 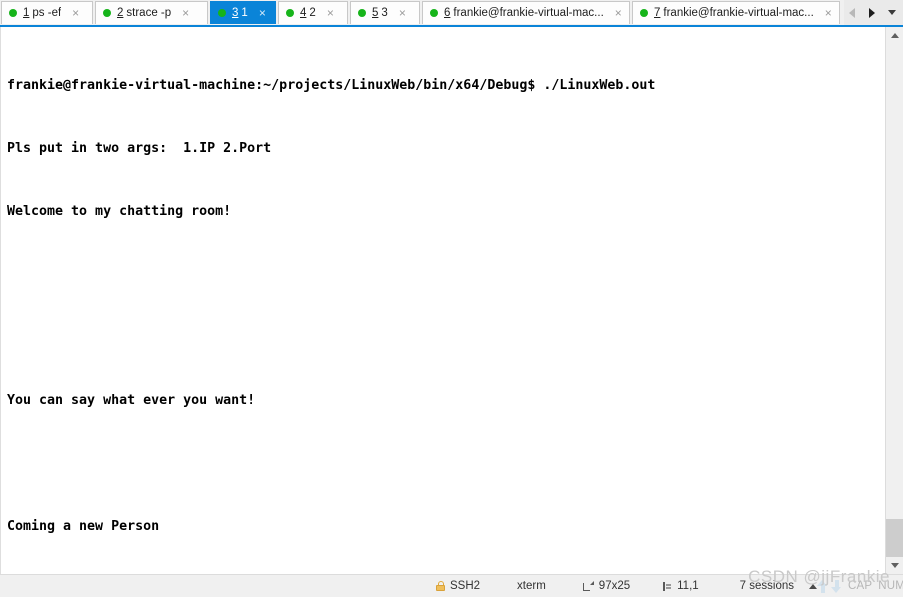 I want to click on arrow-left-icon, so click(x=851, y=12).